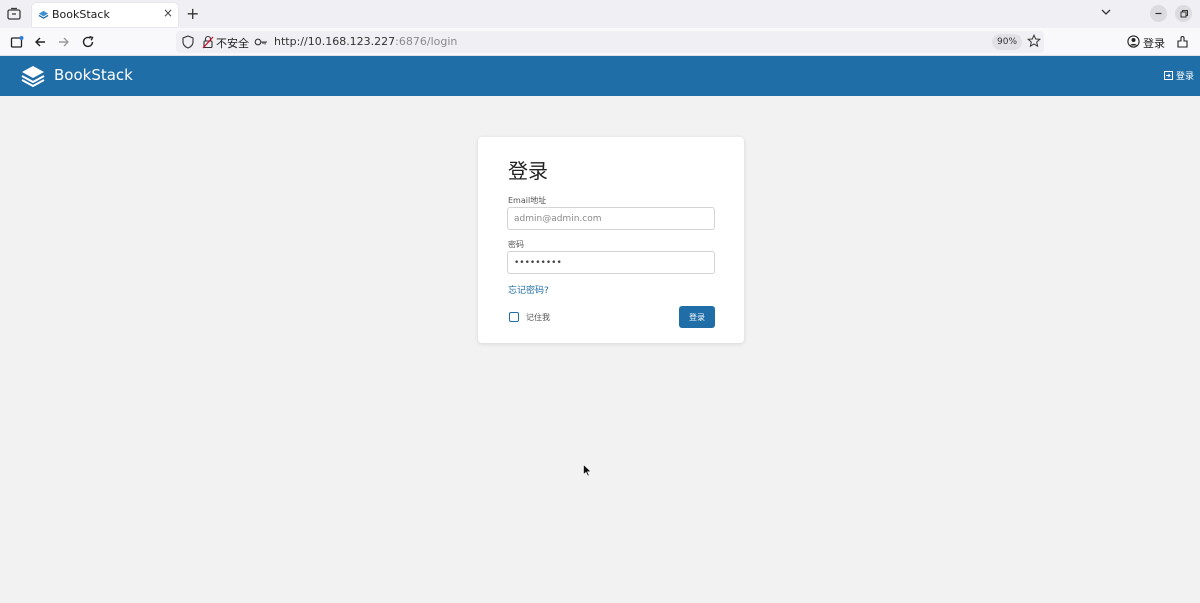  I want to click on url-bar: 不安全 http://10.168.123.227:6876/login 90%, so click(610, 42).